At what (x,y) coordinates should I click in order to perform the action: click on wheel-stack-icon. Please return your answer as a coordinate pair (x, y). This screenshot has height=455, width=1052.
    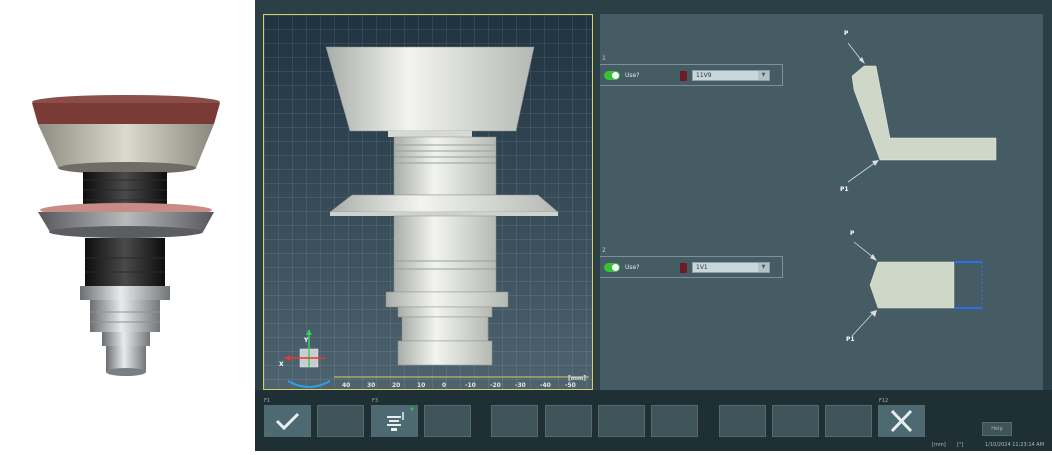
    Looking at the image, I should click on (400, 419).